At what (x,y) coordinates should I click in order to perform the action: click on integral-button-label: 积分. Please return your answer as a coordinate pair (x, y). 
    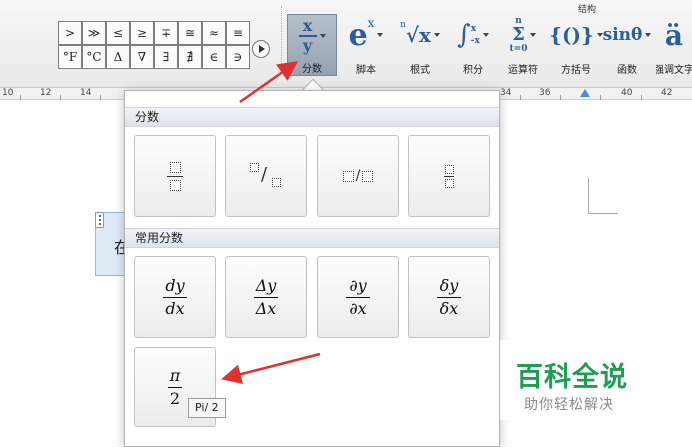
    Looking at the image, I should click on (473, 70).